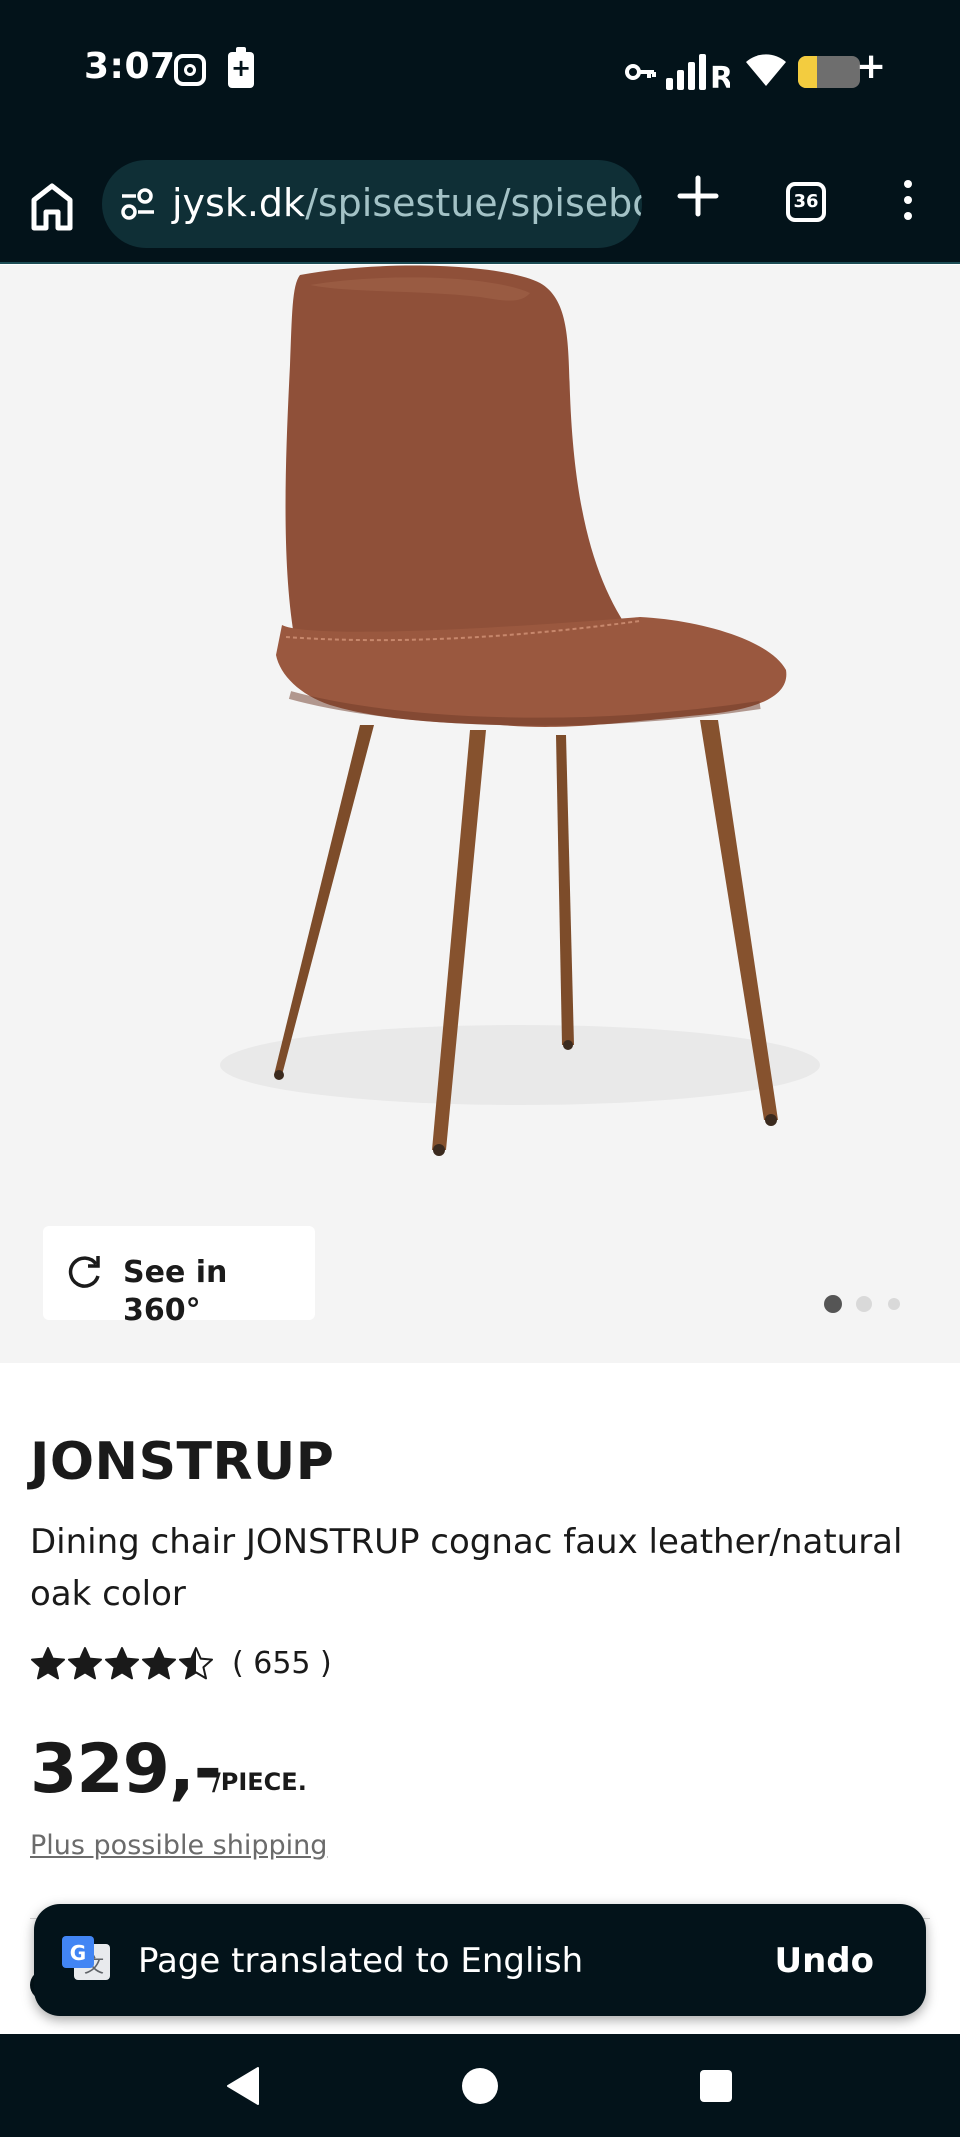 The width and height of the screenshot is (960, 2137). I want to click on see-360-button: See in 360°, so click(179, 1277).